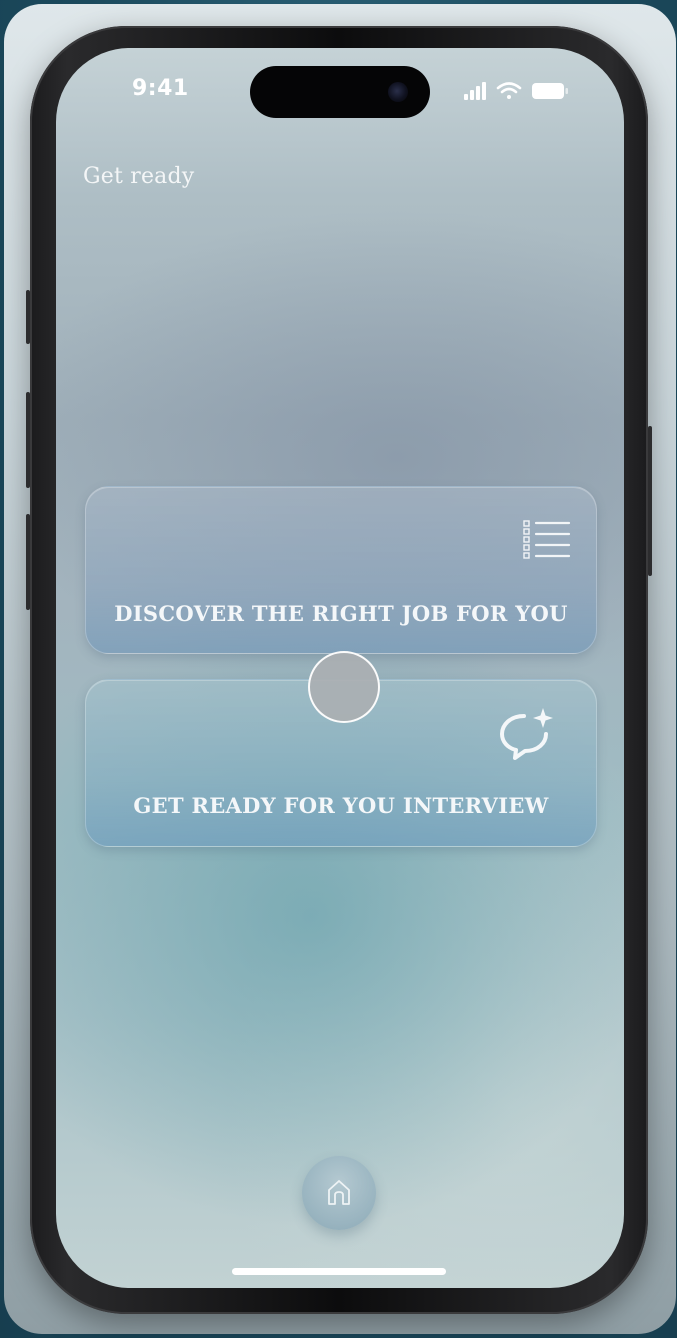 The image size is (677, 1338). Describe the element at coordinates (341, 805) in the screenshot. I see `interview-prep-label: GET READY FOR YOU INTERVIEW` at that location.